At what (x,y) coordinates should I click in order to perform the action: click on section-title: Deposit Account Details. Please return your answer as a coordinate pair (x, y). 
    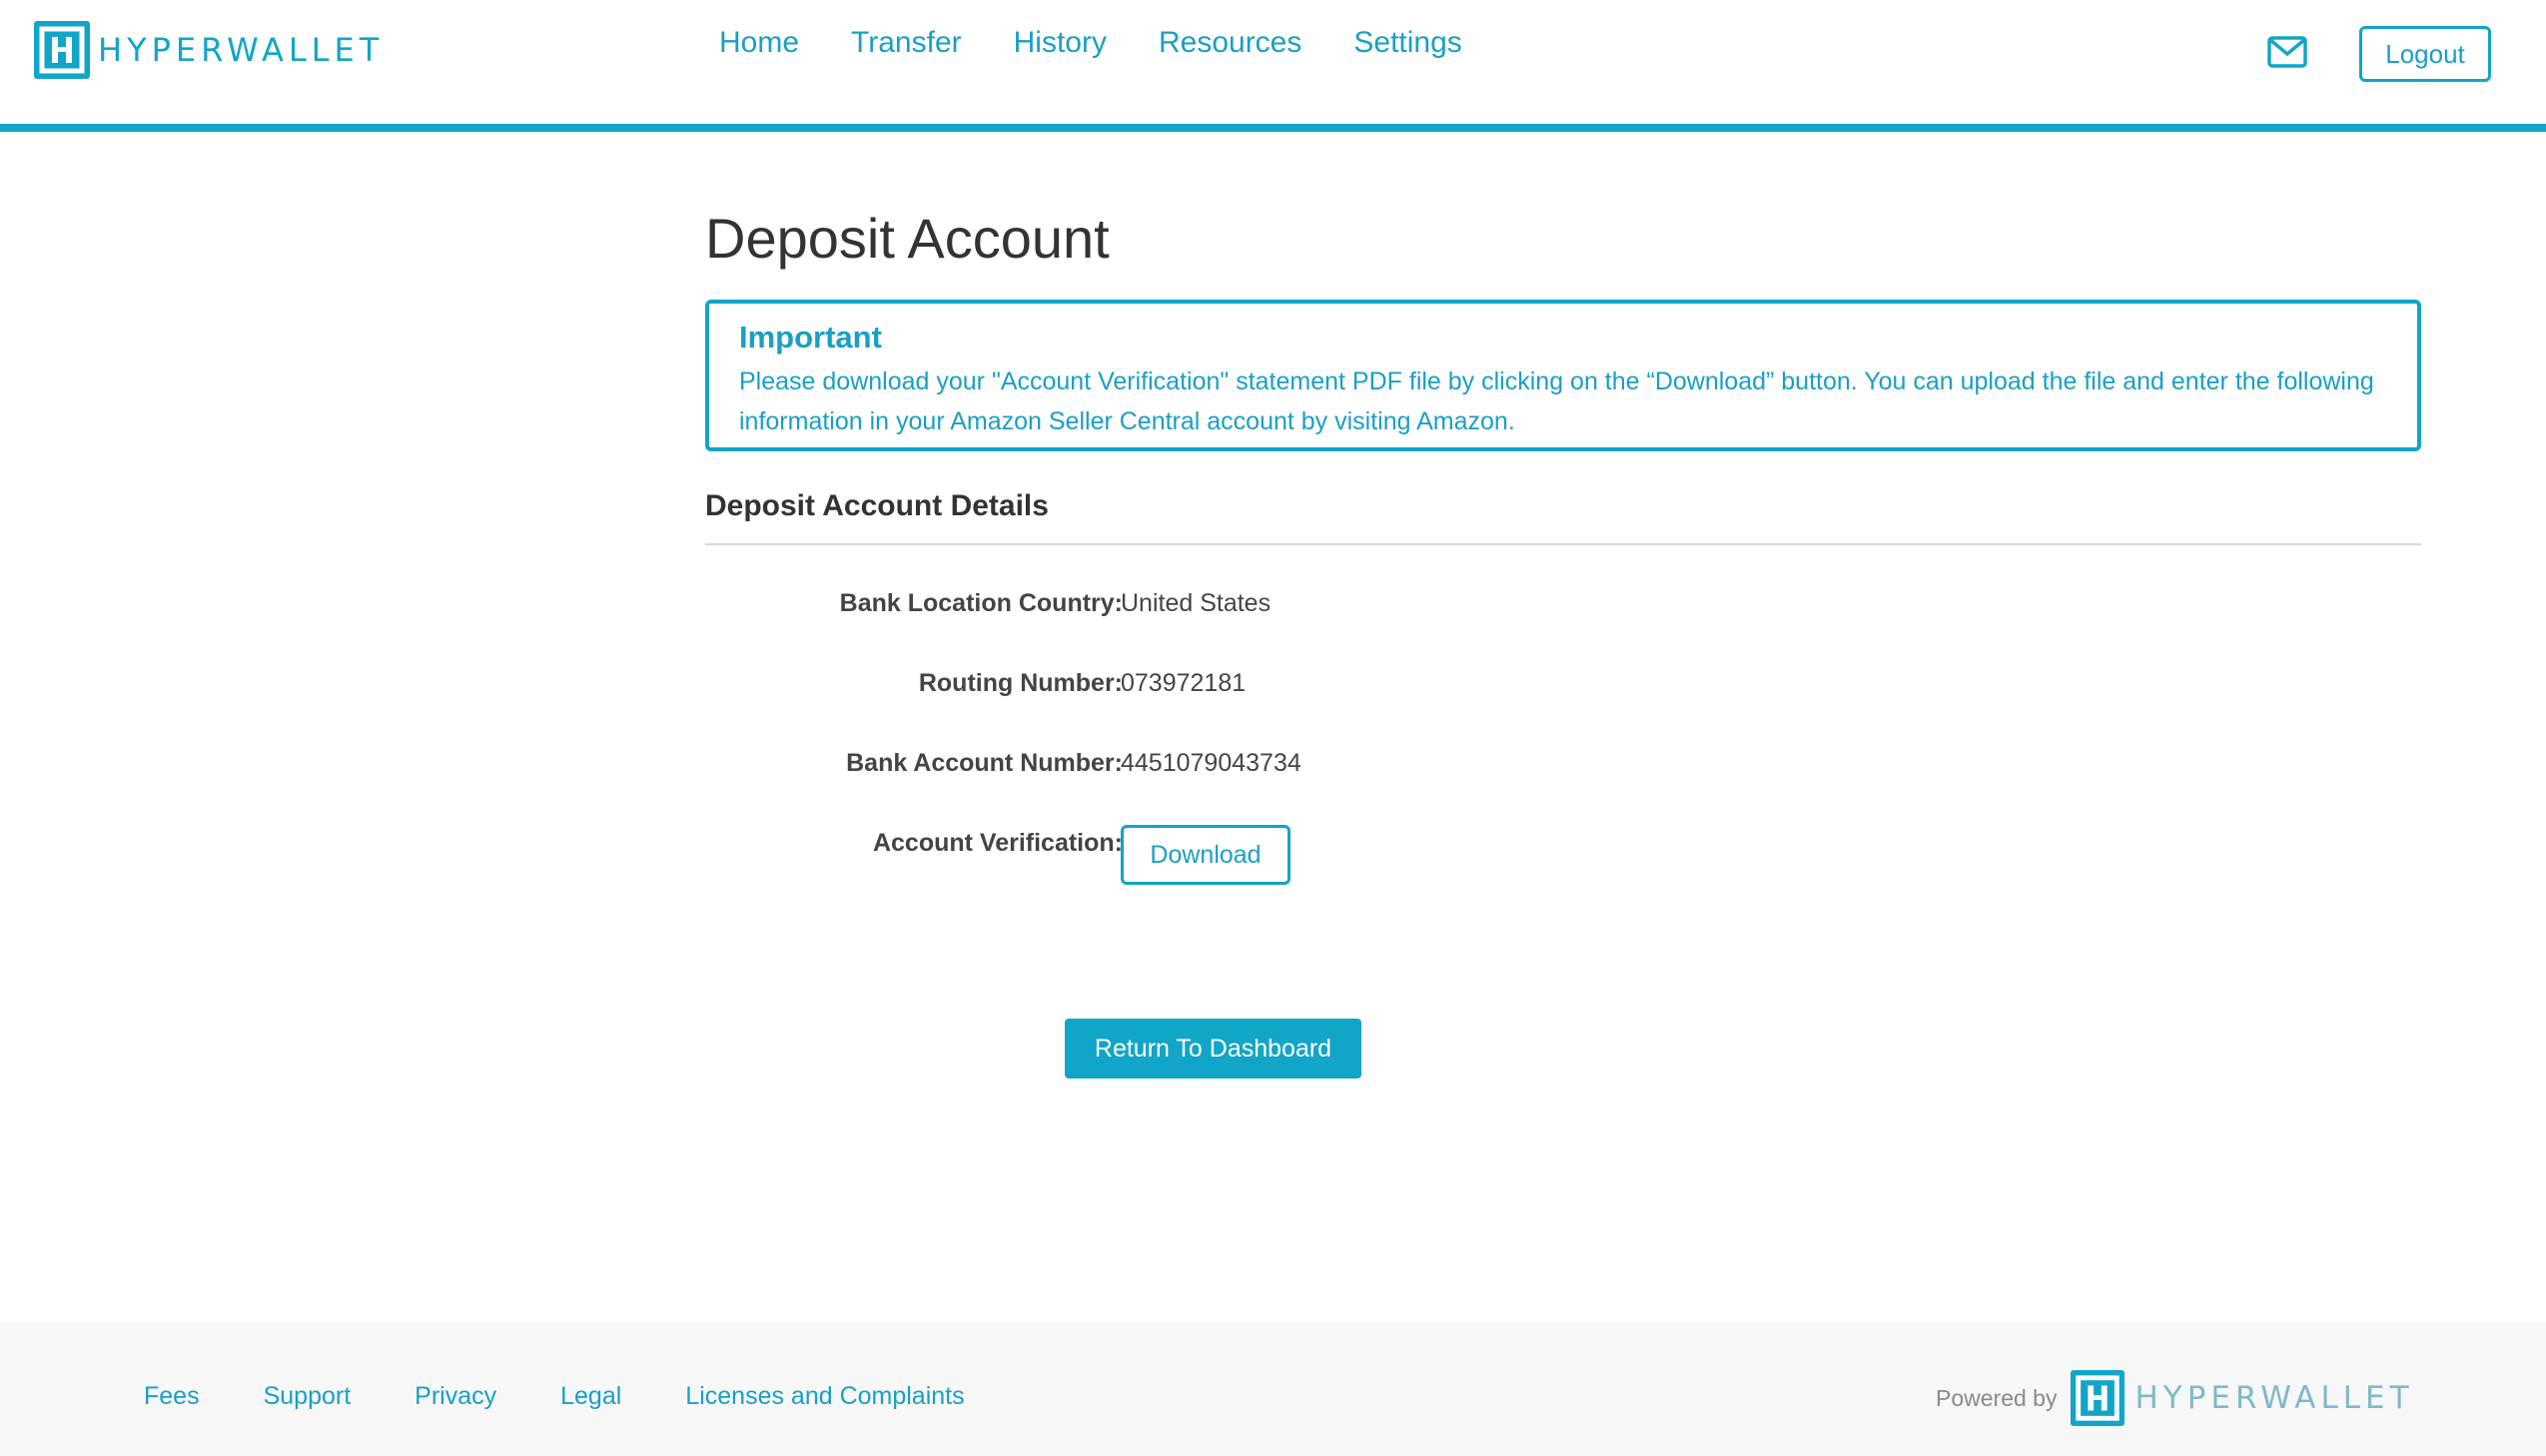
    Looking at the image, I should click on (877, 506).